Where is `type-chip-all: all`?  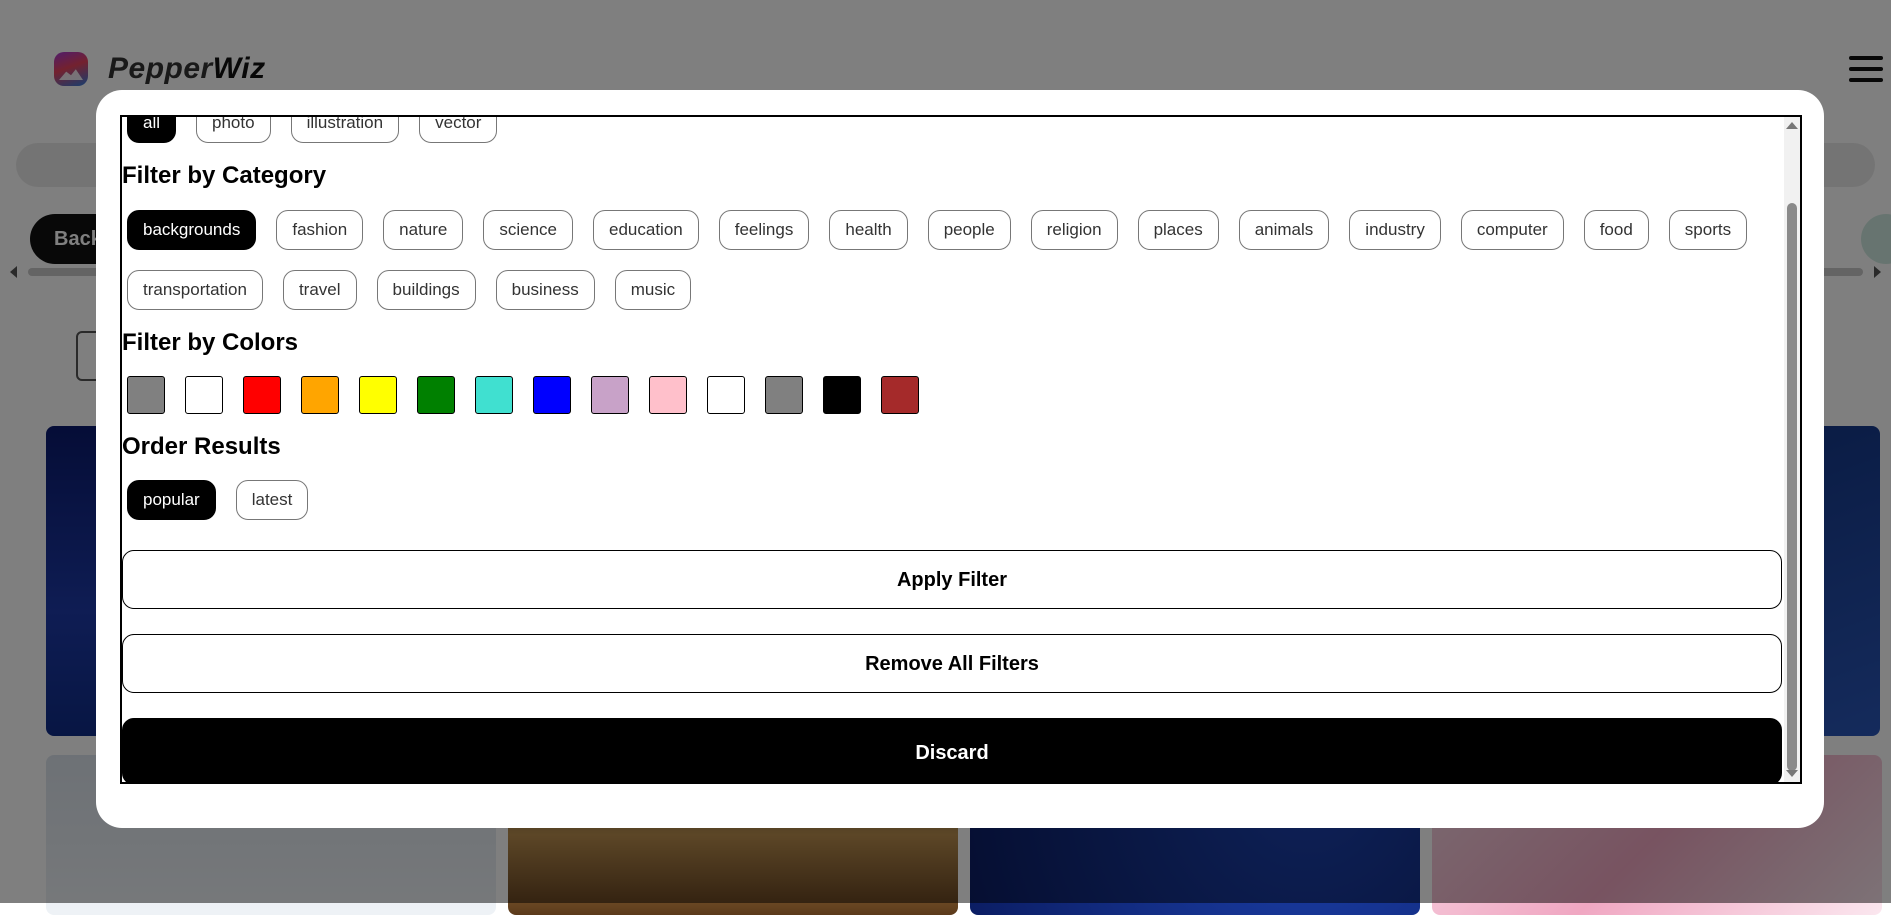
type-chip-all: all is located at coordinates (152, 130).